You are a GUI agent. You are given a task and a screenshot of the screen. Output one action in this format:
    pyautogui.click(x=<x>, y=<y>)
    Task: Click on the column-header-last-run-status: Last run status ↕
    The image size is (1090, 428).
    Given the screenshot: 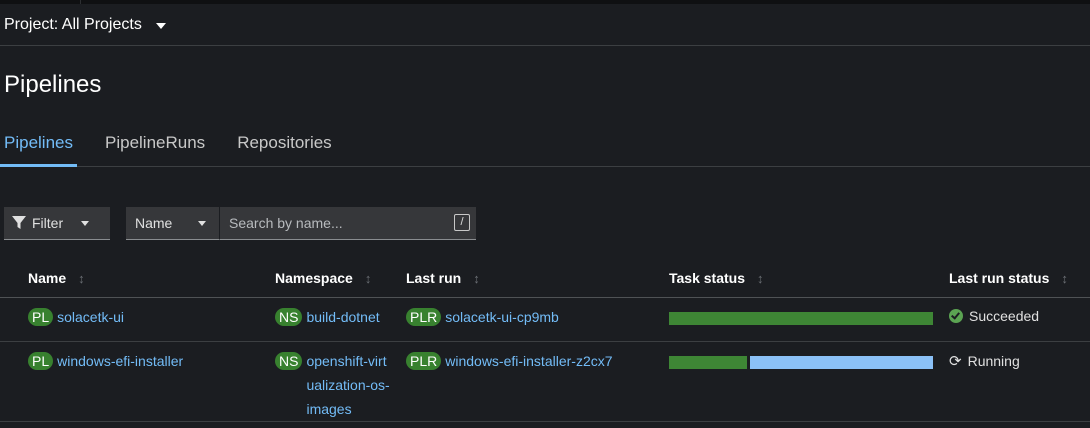 What is the action you would take?
    pyautogui.click(x=1008, y=278)
    